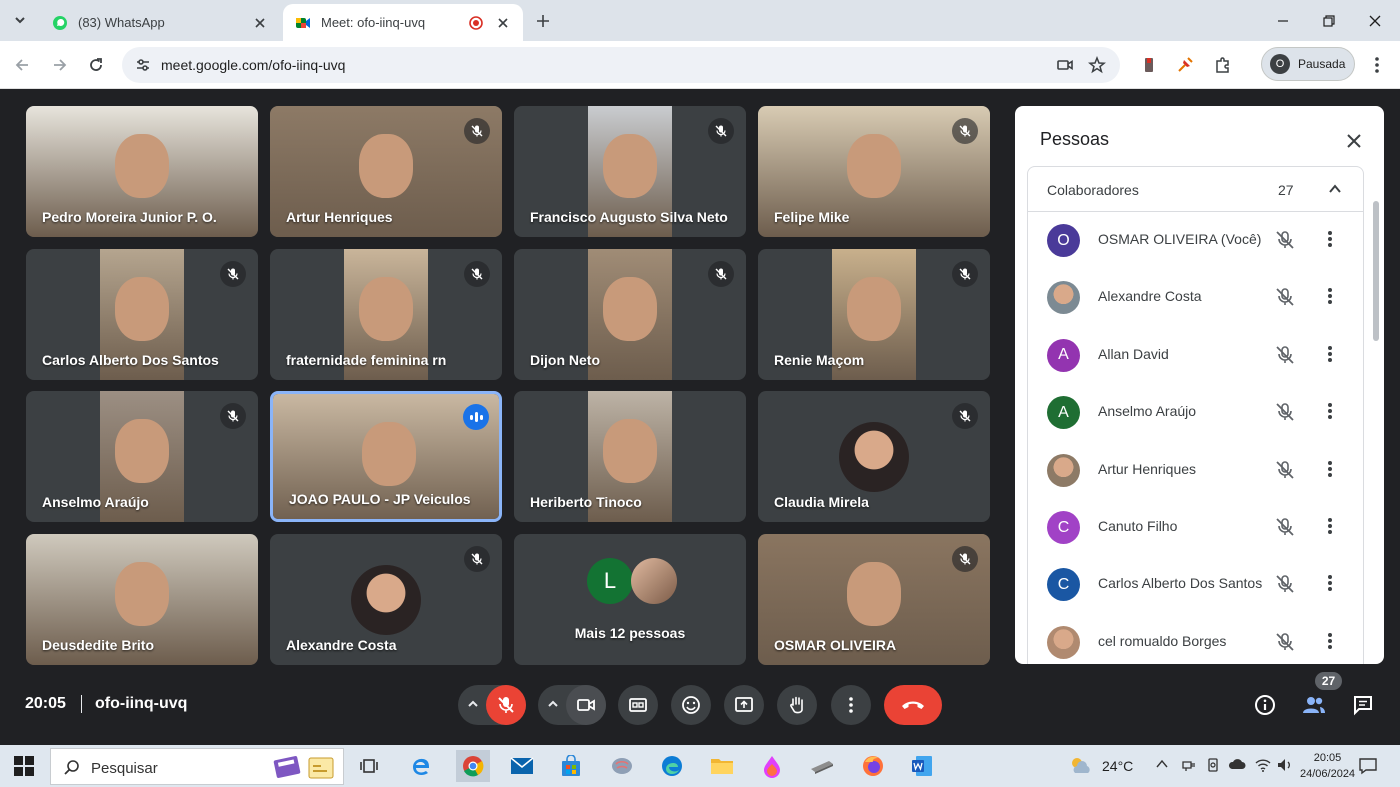 The height and width of the screenshot is (787, 1400). I want to click on restore-button, so click(1329, 21).